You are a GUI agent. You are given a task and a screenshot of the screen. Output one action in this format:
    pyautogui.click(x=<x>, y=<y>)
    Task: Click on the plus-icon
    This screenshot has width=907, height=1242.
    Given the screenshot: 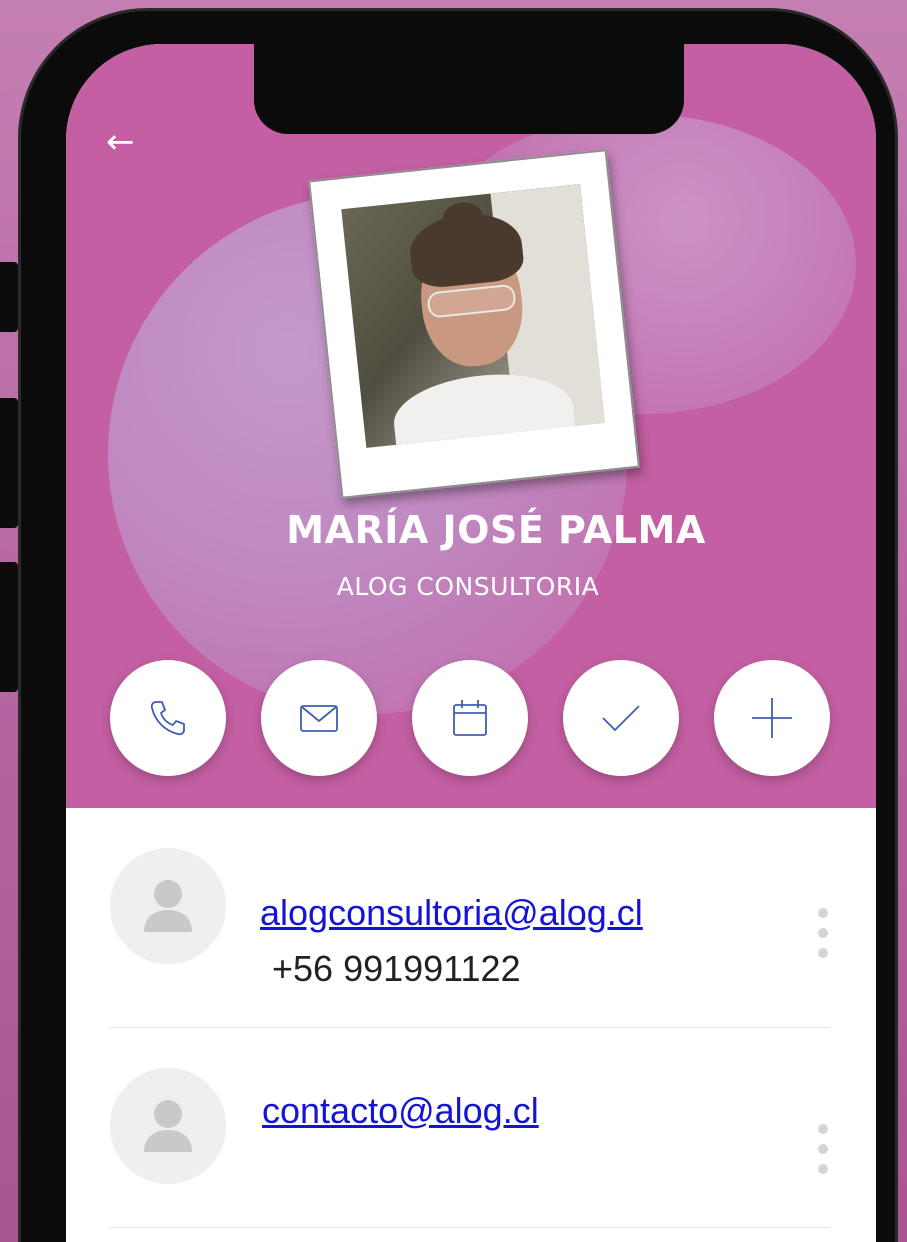 What is the action you would take?
    pyautogui.click(x=772, y=718)
    